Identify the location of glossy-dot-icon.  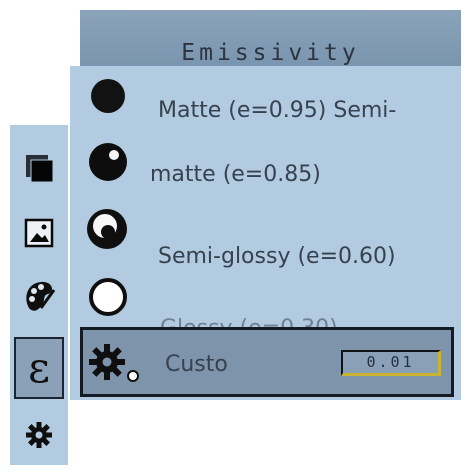
(108, 297).